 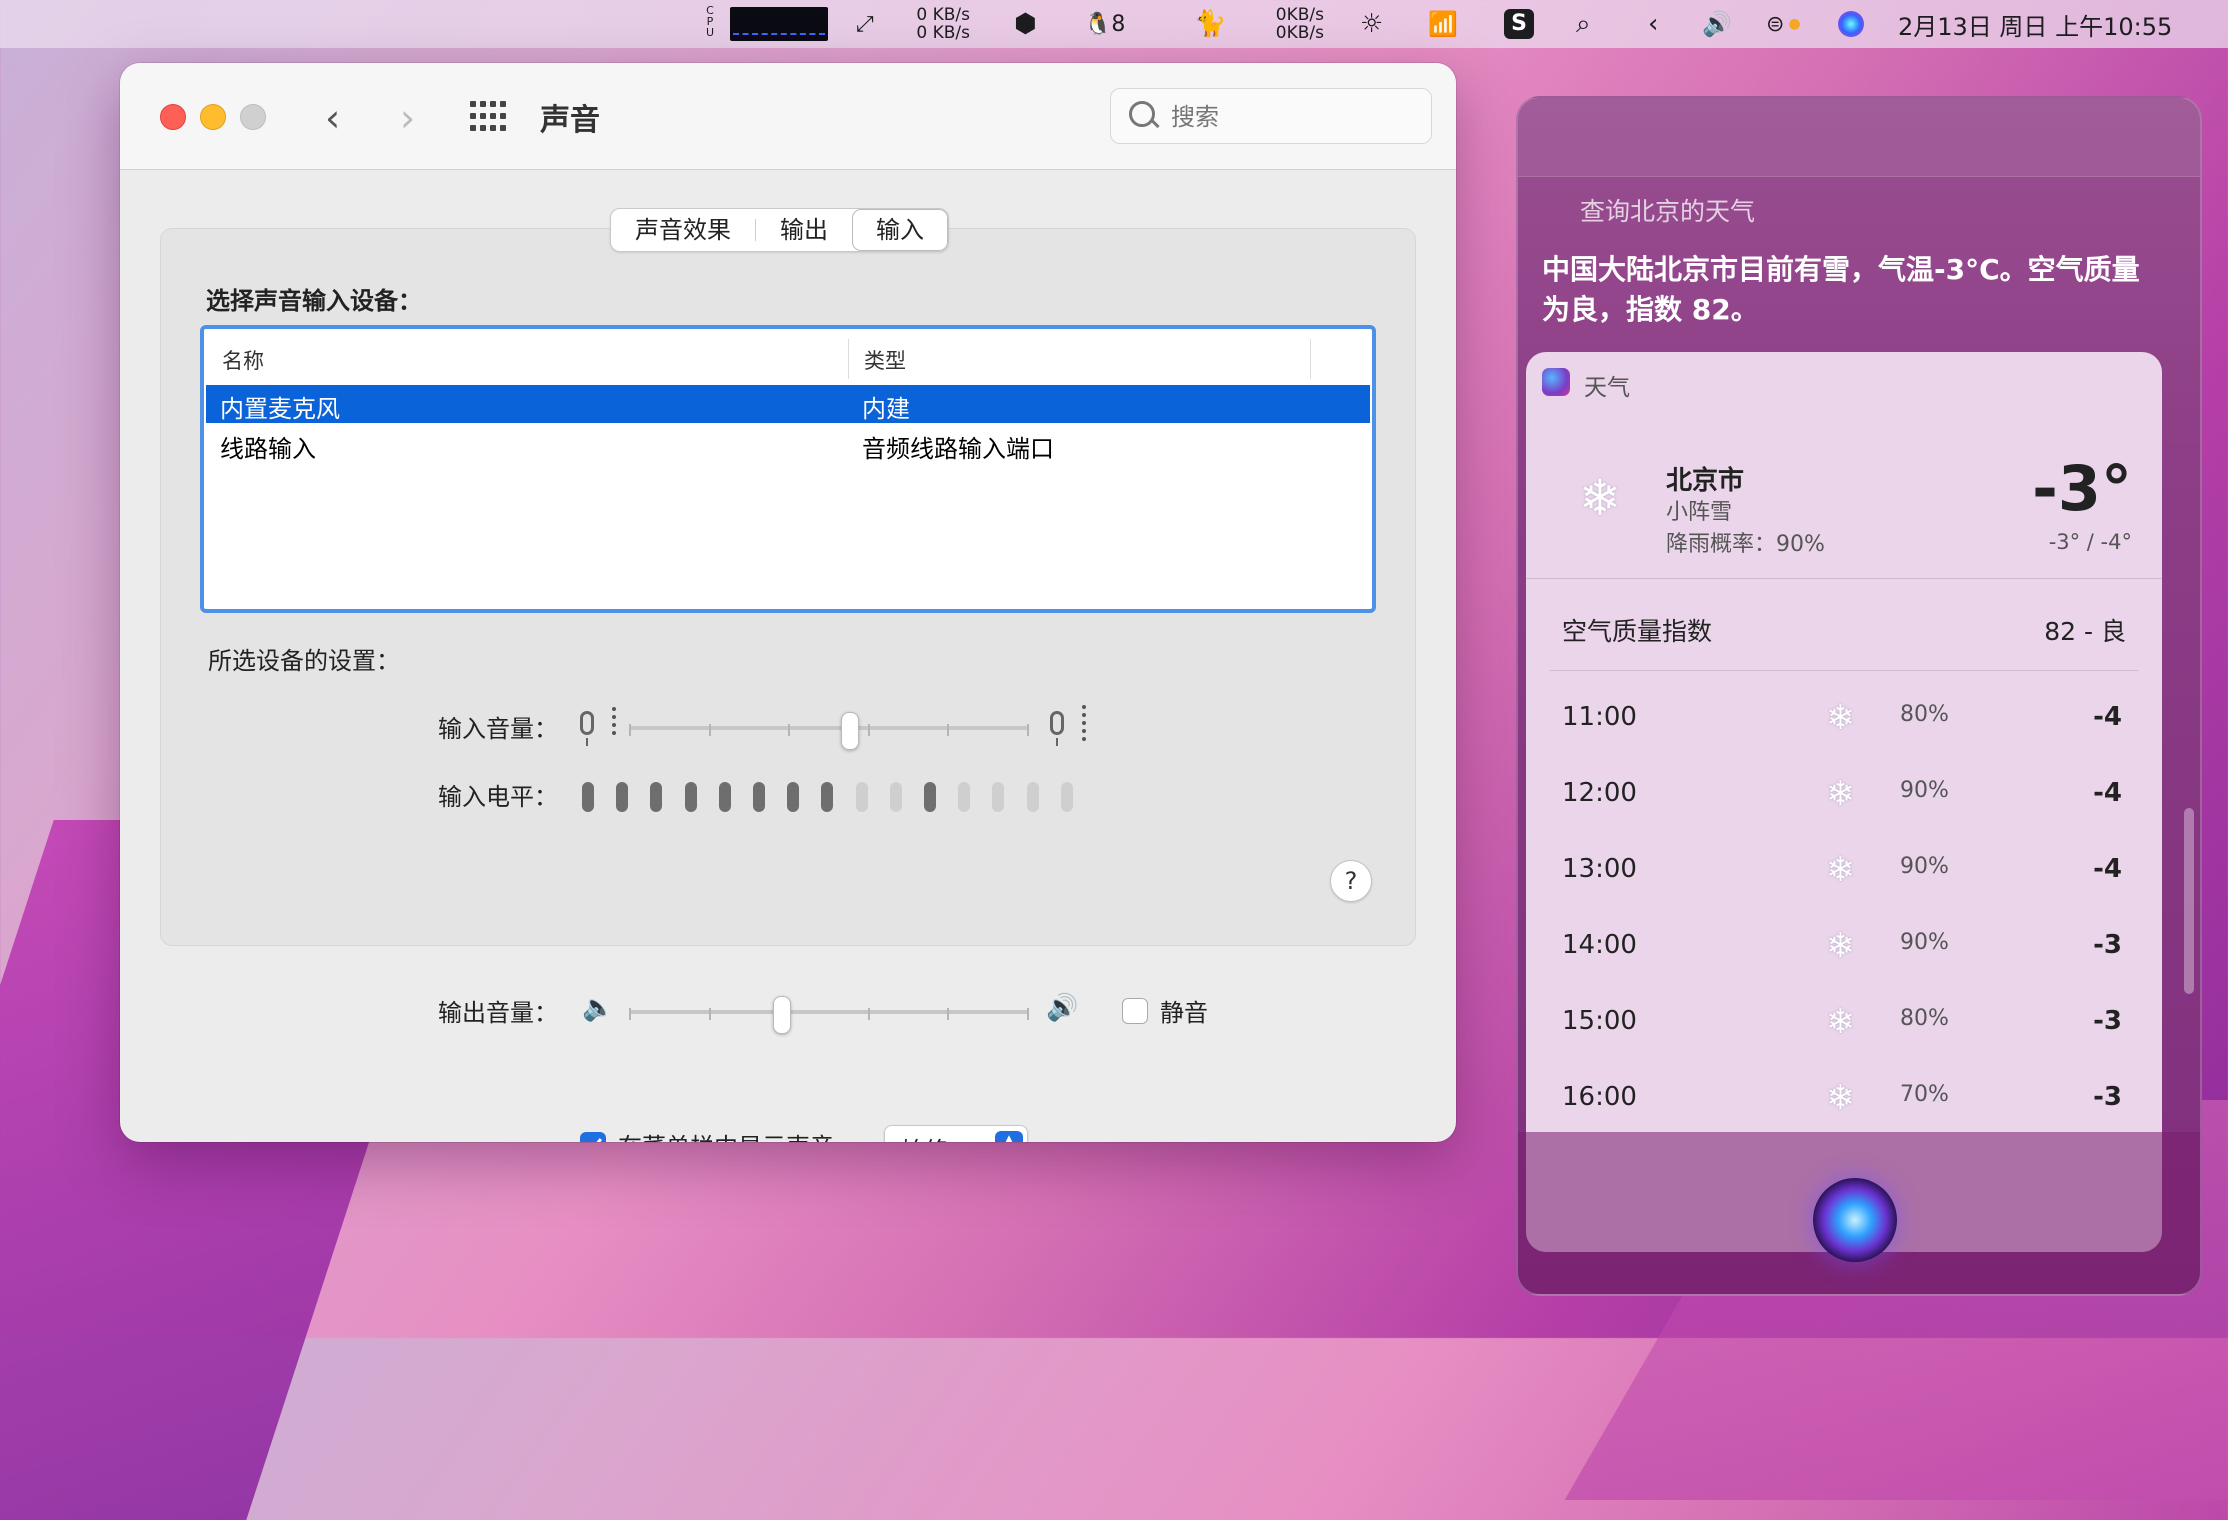 I want to click on brightness-icon: ☼, so click(x=1371, y=24).